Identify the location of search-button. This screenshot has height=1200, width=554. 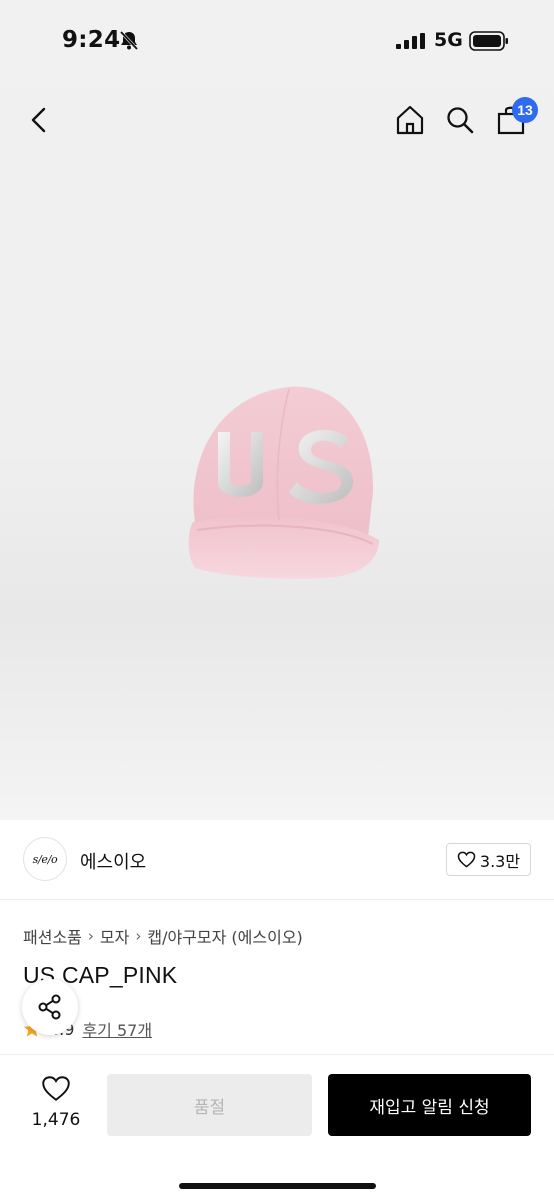
(460, 120).